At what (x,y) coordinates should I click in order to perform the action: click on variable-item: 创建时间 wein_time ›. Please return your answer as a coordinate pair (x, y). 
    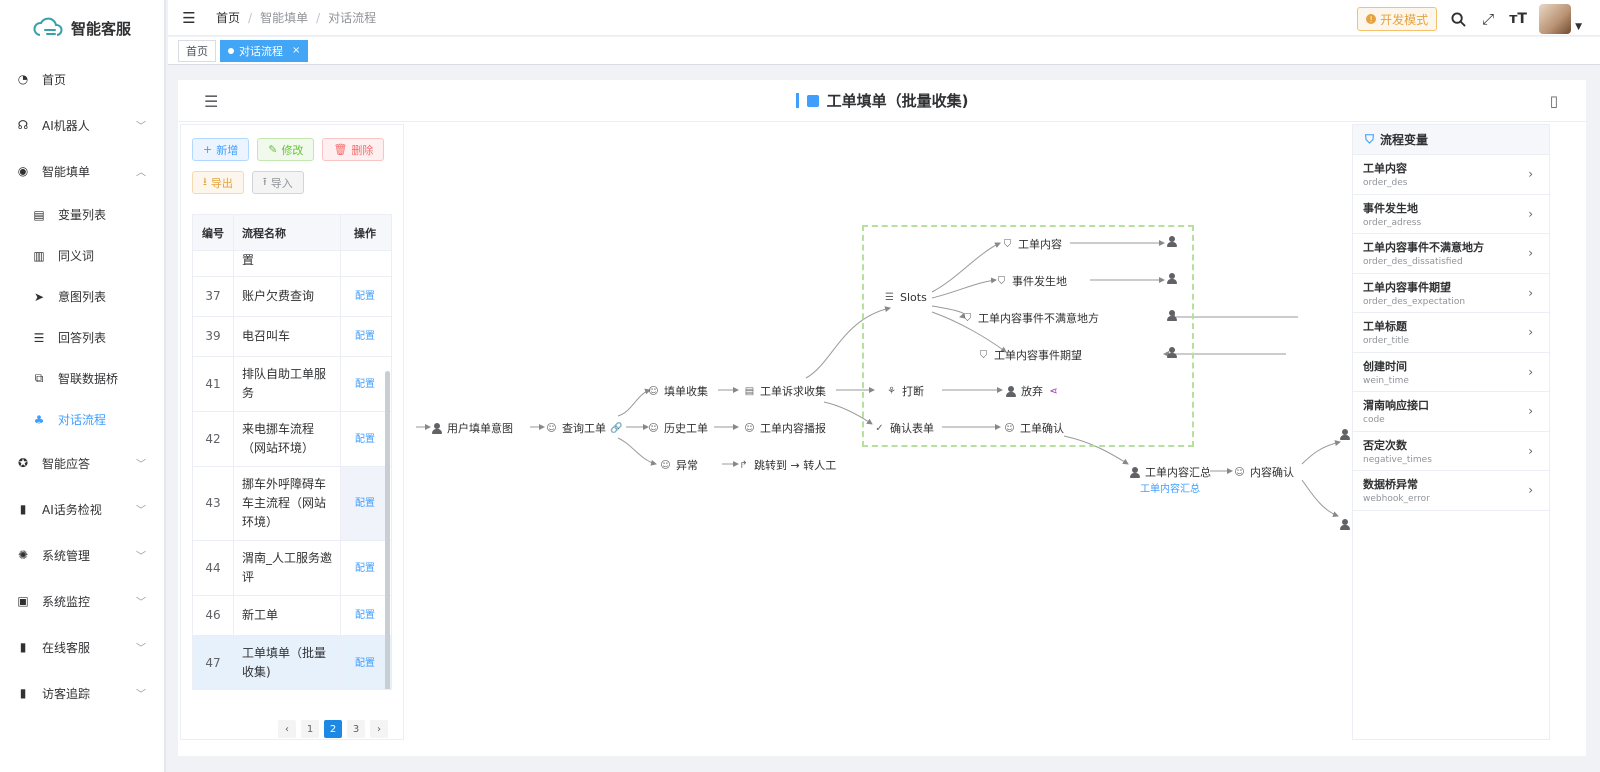
    Looking at the image, I should click on (1451, 372).